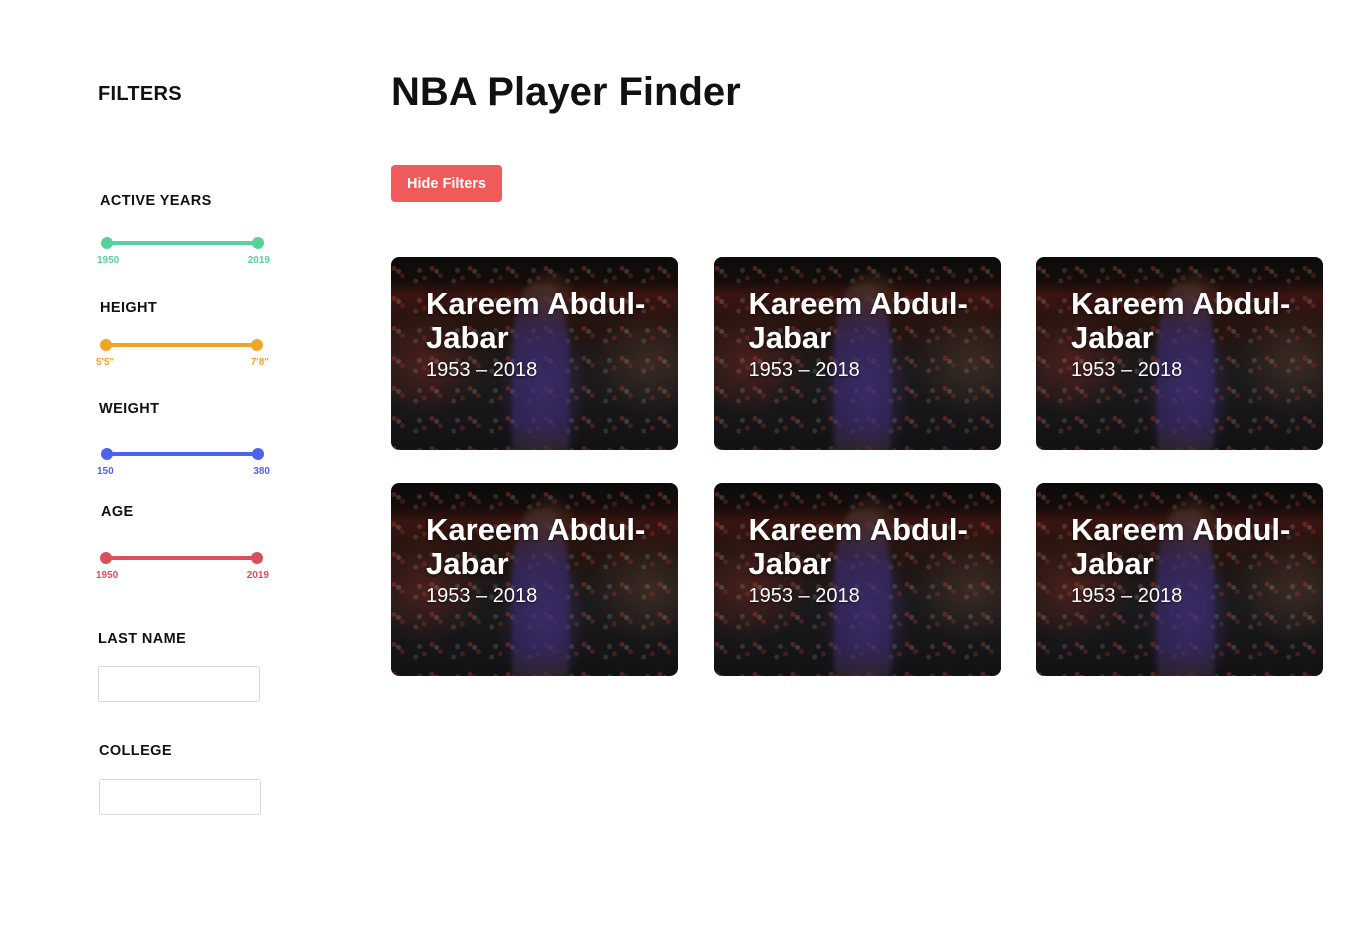 This screenshot has height=932, width=1351. I want to click on height-label: HEIGHT, so click(129, 308).